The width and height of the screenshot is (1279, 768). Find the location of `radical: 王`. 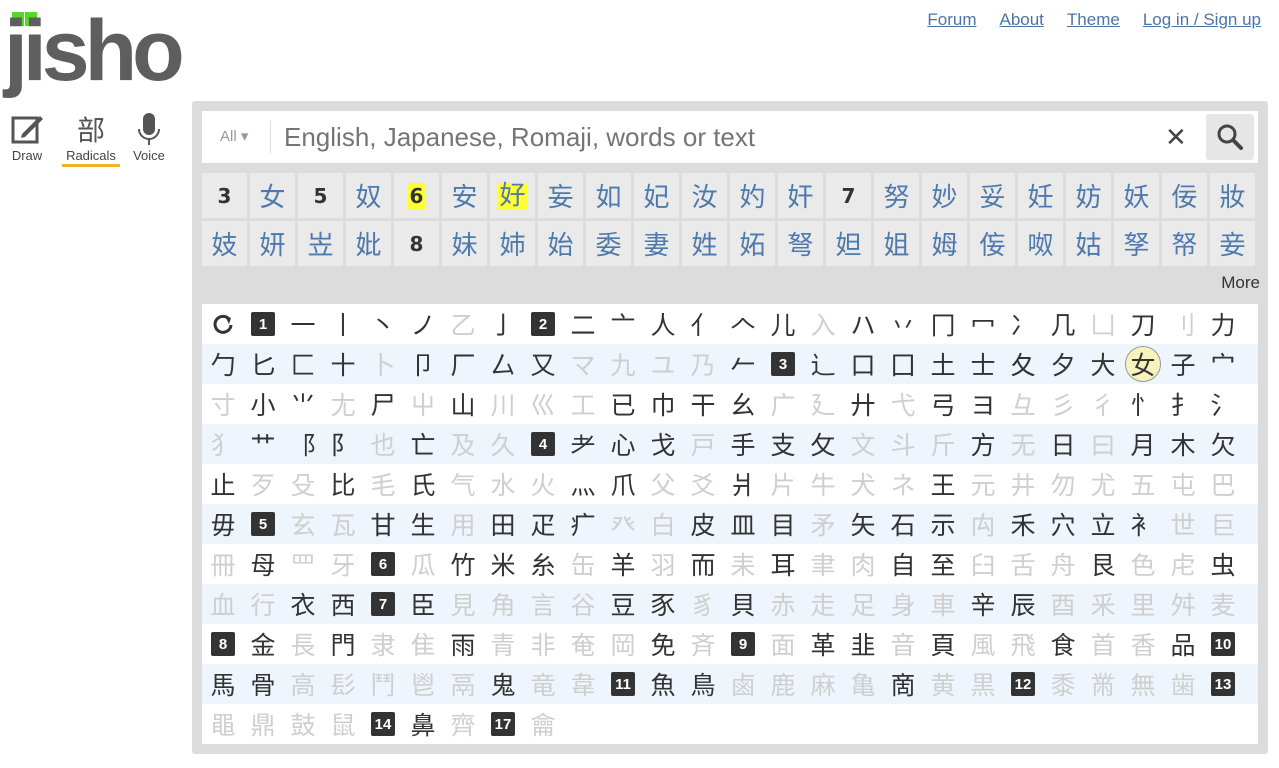

radical: 王 is located at coordinates (943, 484).